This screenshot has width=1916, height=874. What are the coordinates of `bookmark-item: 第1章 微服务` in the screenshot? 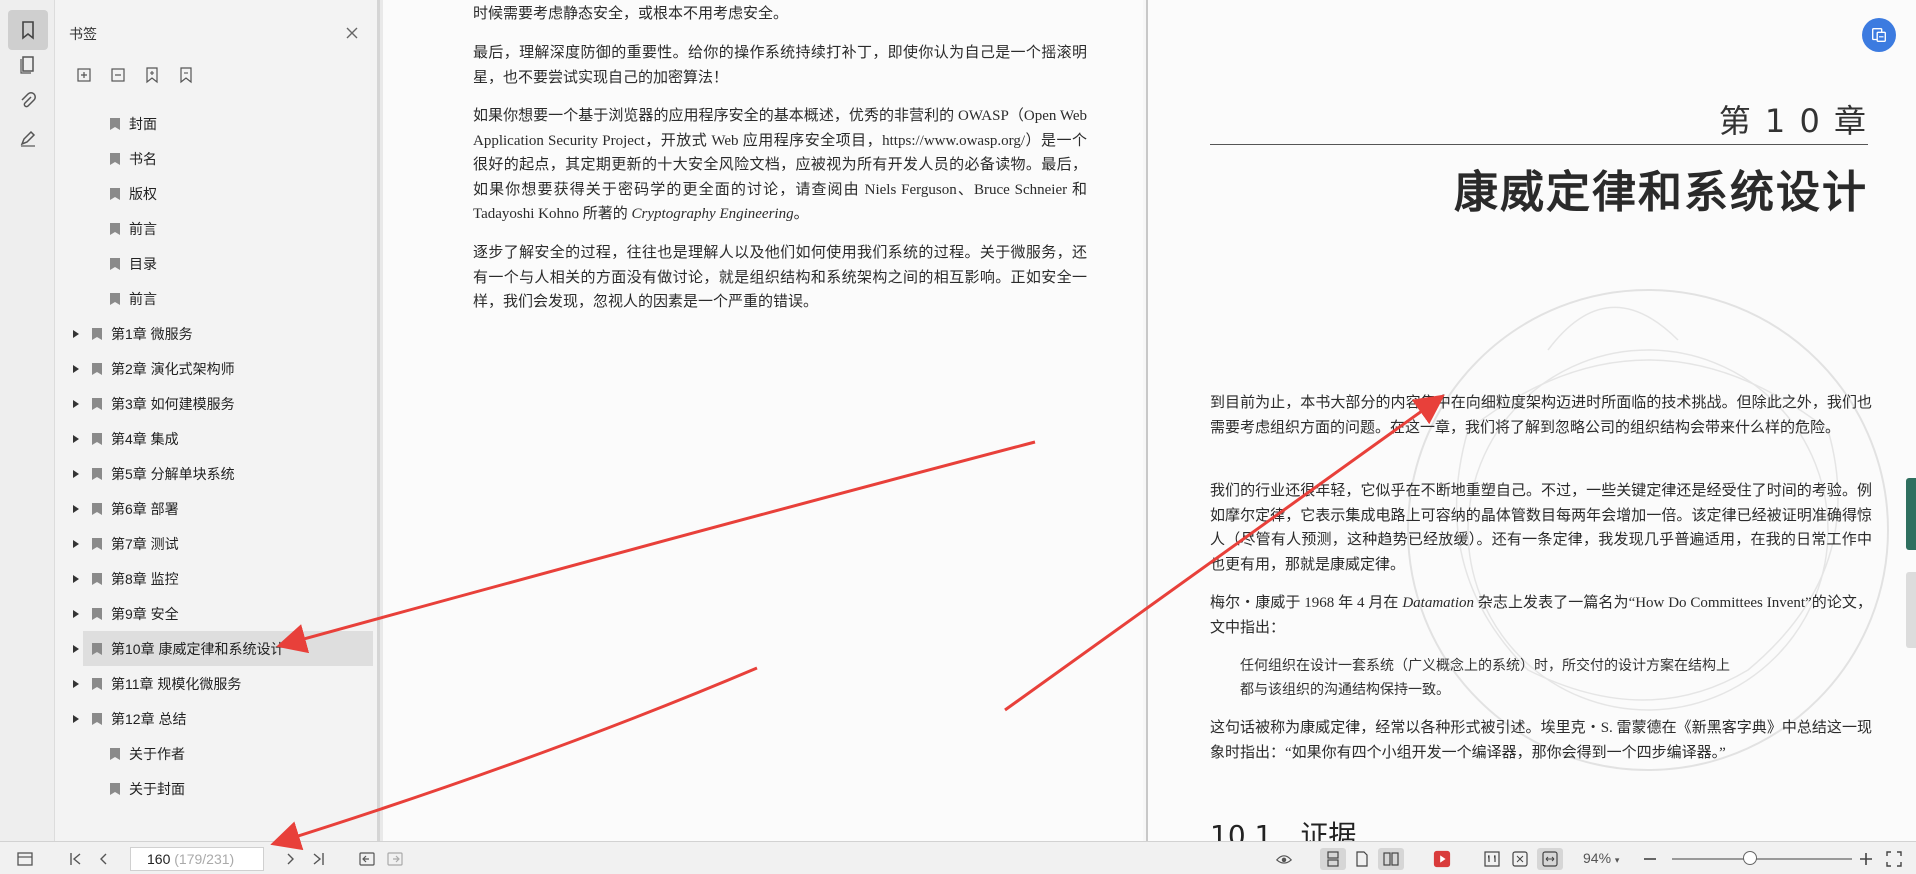 It's located at (215, 333).